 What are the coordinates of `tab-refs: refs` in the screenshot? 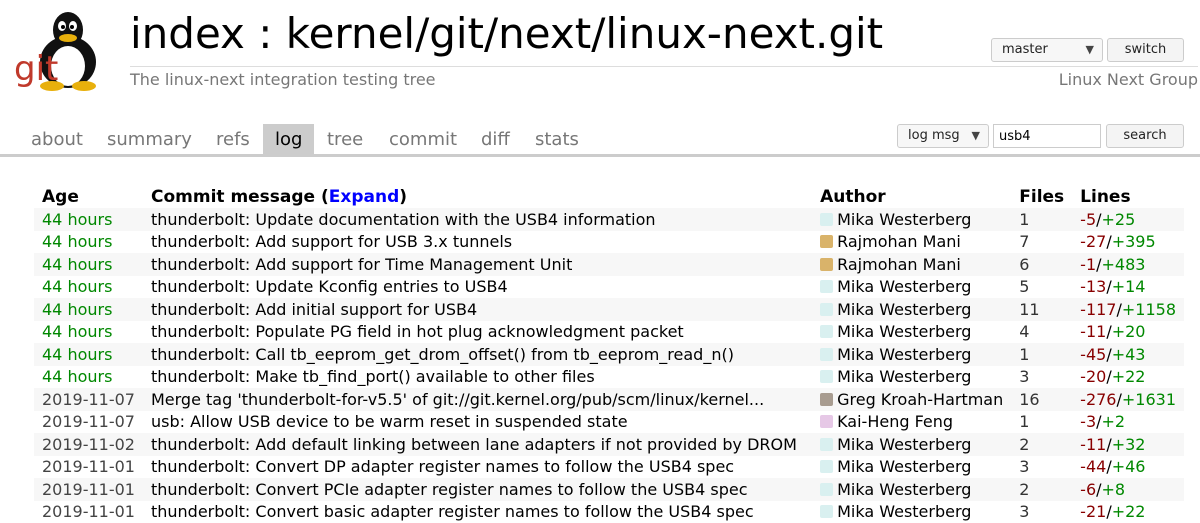 It's located at (233, 139).